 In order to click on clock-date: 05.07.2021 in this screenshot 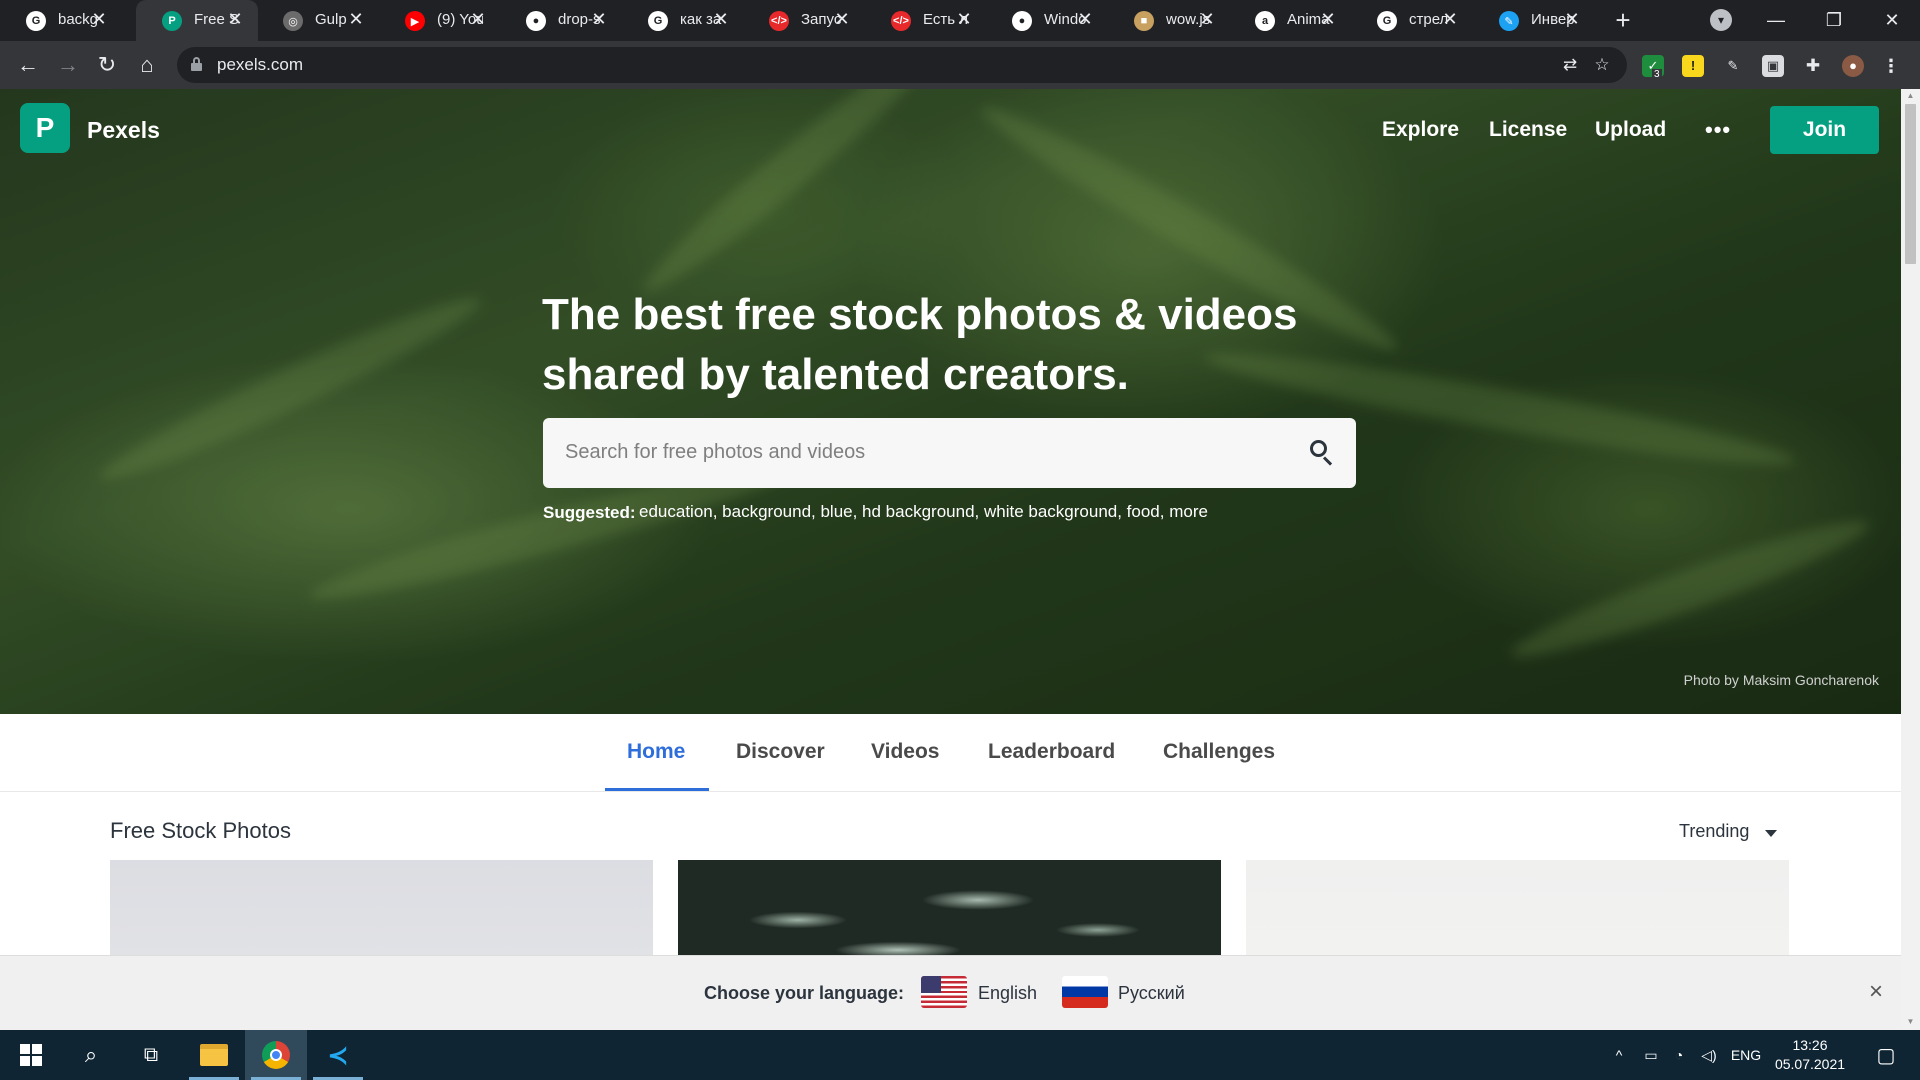, I will do `click(1810, 1064)`.